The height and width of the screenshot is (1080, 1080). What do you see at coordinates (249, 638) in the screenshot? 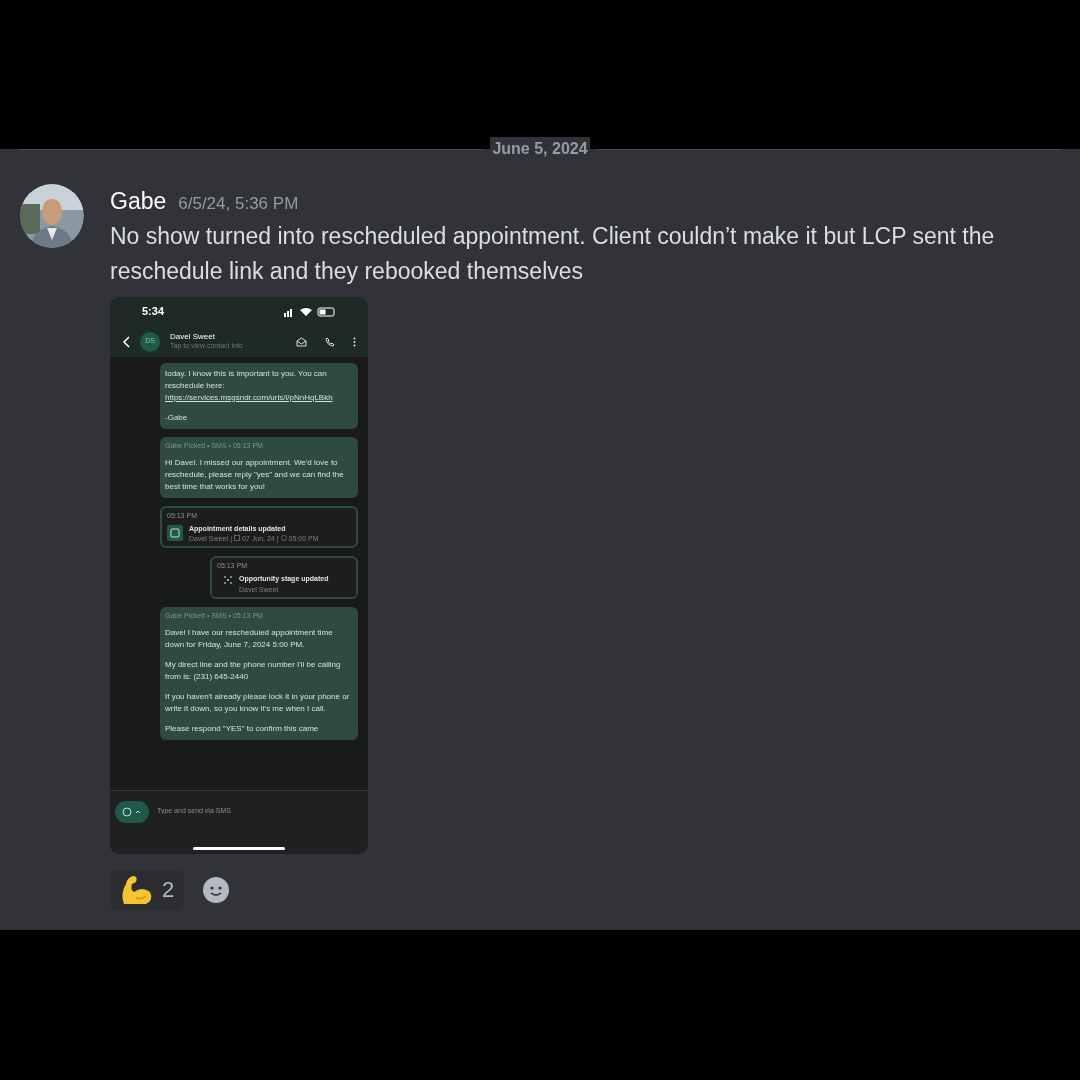
I see `message-text: Davel I have our rescheduled appointment time down for Friday, June 7, 2024 5:00 PM.` at bounding box center [249, 638].